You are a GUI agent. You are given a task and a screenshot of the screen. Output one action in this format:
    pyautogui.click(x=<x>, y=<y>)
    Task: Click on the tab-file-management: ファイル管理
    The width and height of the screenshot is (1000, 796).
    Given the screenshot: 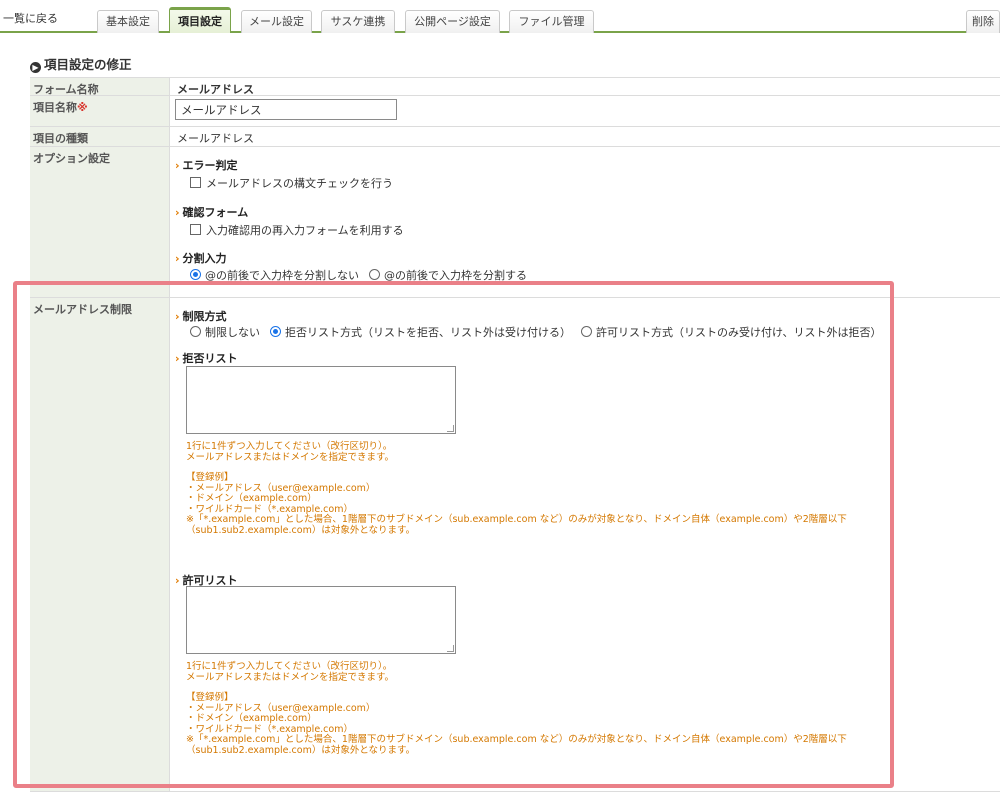 What is the action you would take?
    pyautogui.click(x=551, y=21)
    